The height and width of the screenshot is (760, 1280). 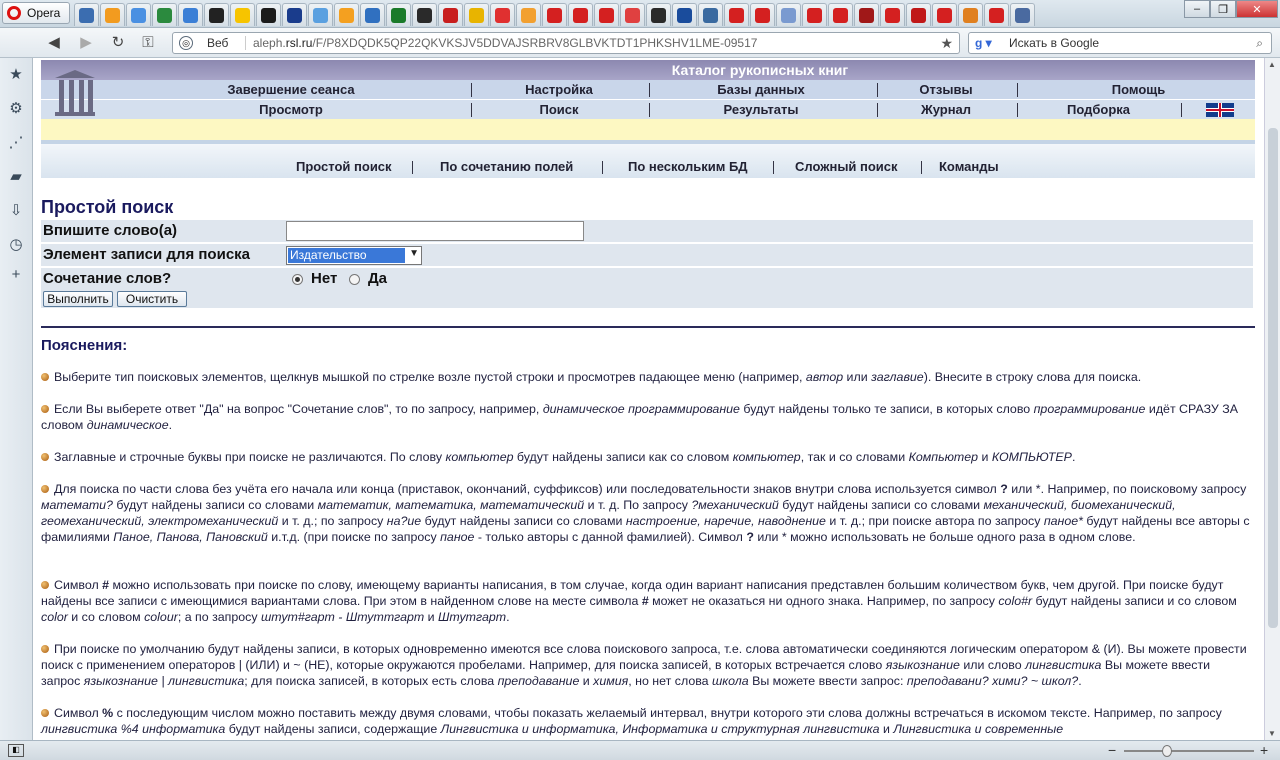 What do you see at coordinates (946, 89) in the screenshot?
I see `menu-feedback: Отзывы` at bounding box center [946, 89].